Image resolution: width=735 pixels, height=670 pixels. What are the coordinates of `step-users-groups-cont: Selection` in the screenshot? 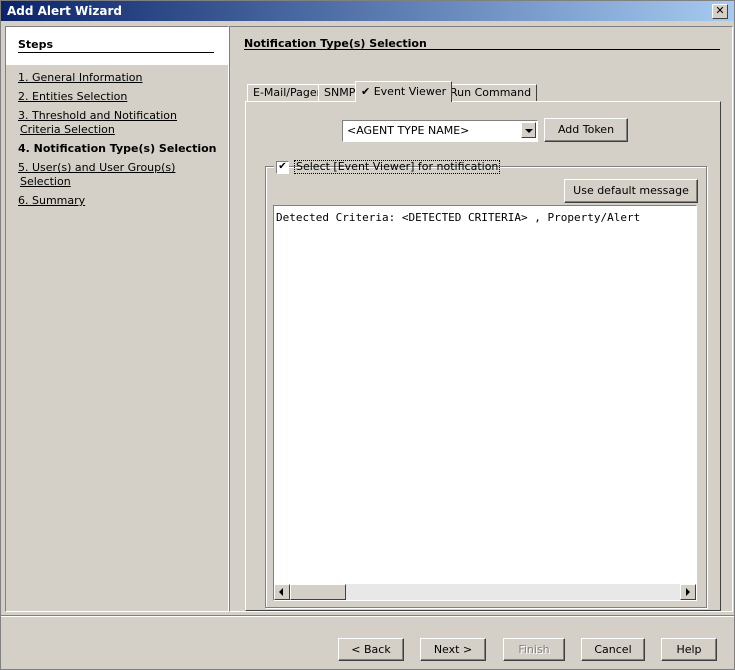 It's located at (45, 182).